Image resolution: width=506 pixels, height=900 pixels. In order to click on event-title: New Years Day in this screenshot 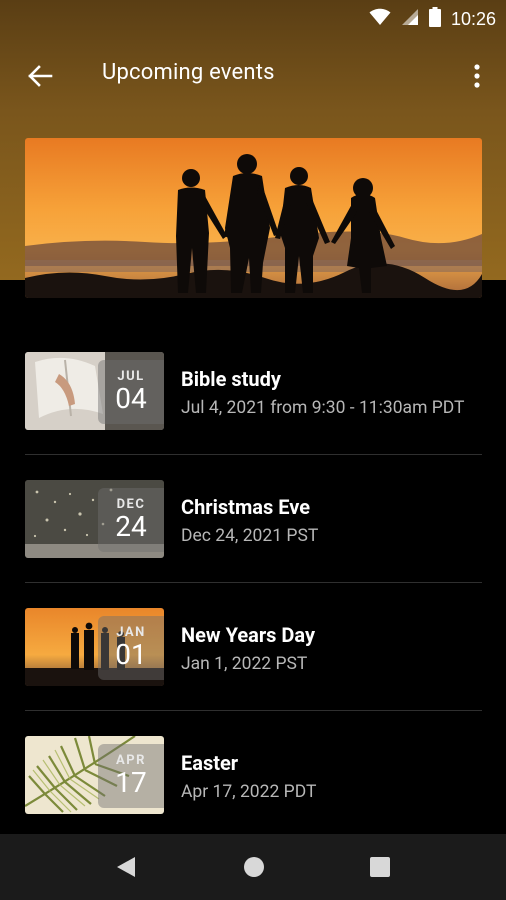, I will do `click(248, 635)`.